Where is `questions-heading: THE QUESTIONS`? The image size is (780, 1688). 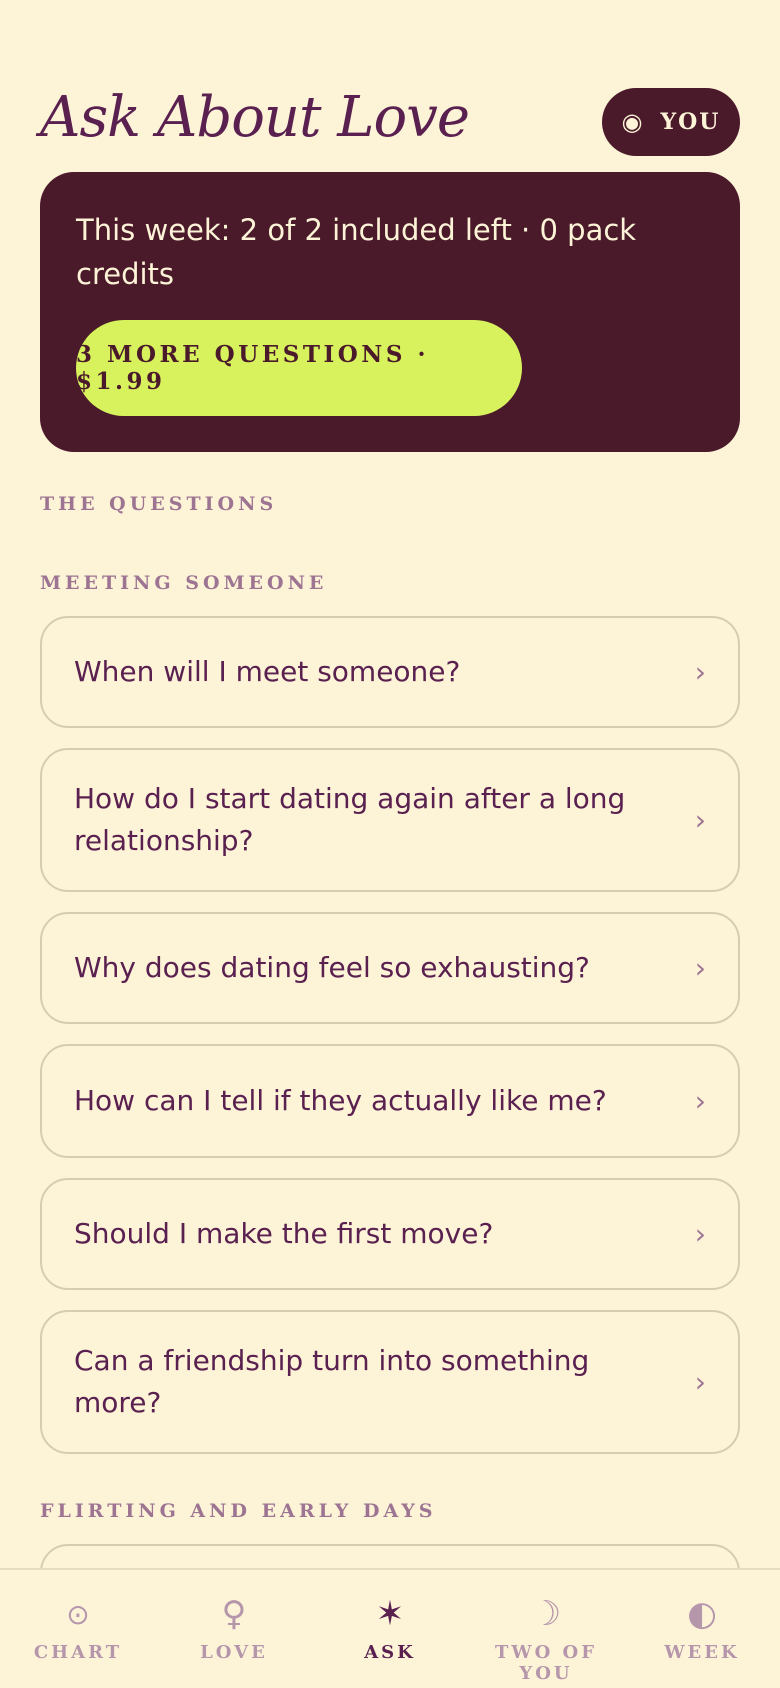
questions-heading: THE QUESTIONS is located at coordinates (159, 504).